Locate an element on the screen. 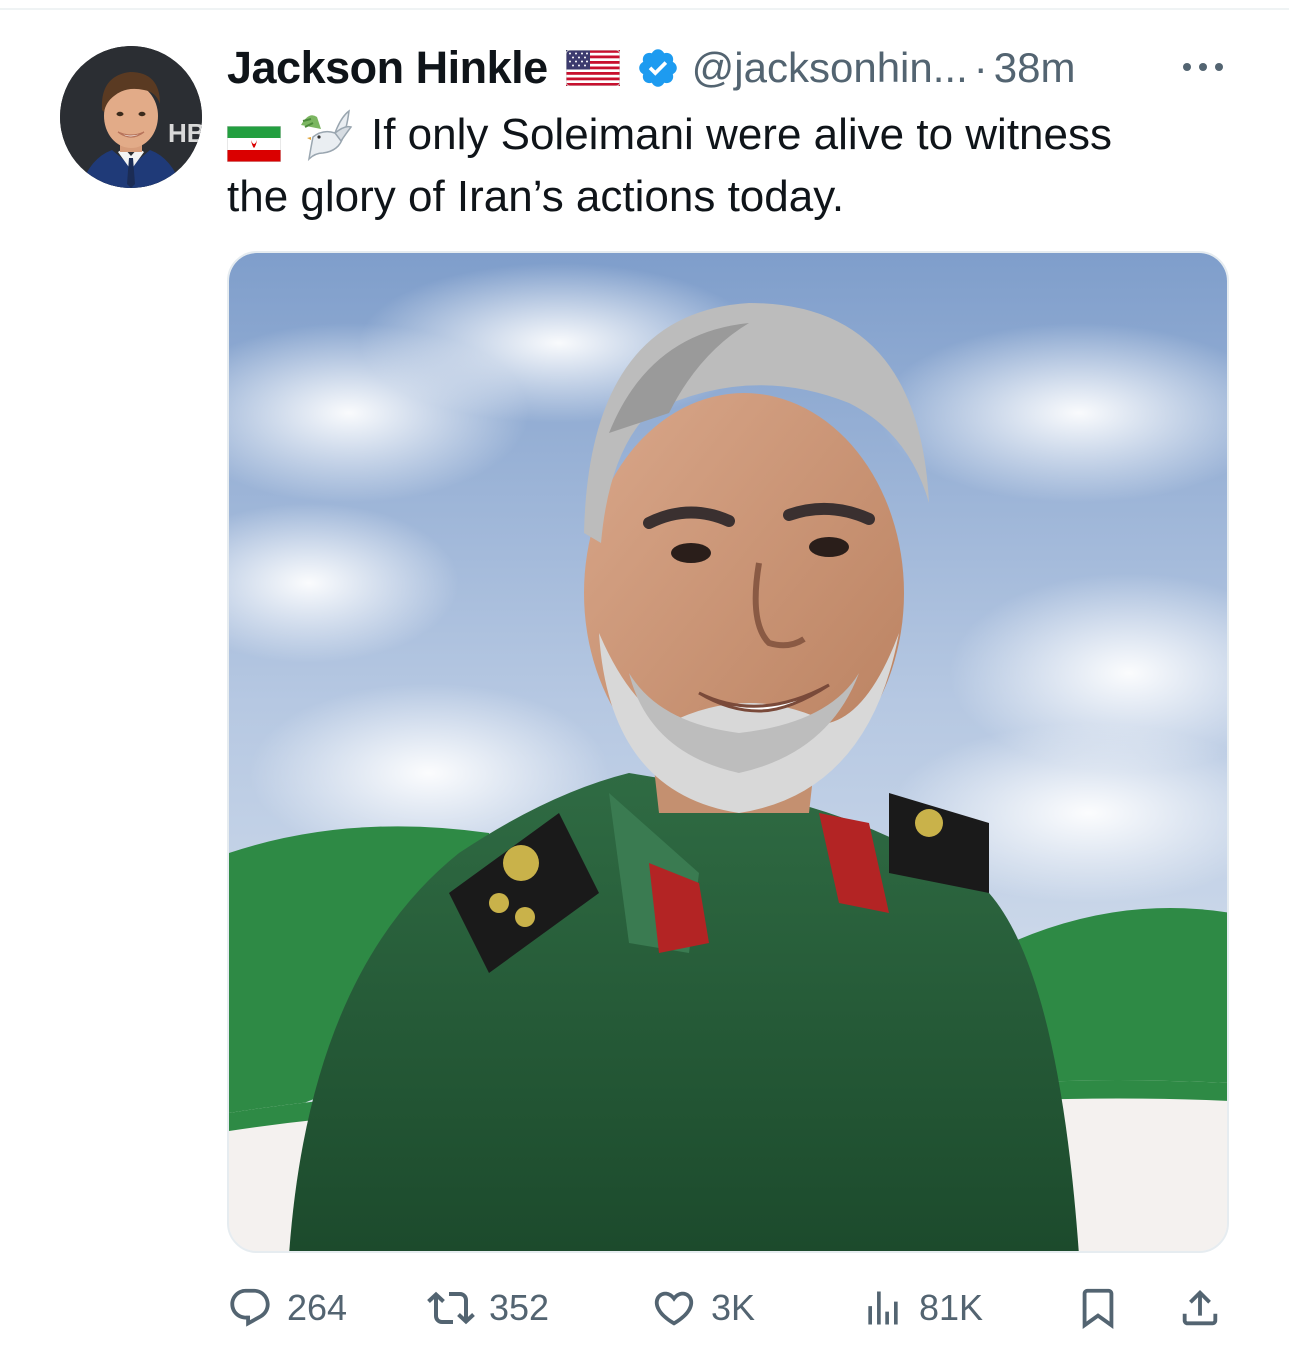 The width and height of the screenshot is (1289, 1362). retweet-button: 352 is located at coordinates (488, 1308).